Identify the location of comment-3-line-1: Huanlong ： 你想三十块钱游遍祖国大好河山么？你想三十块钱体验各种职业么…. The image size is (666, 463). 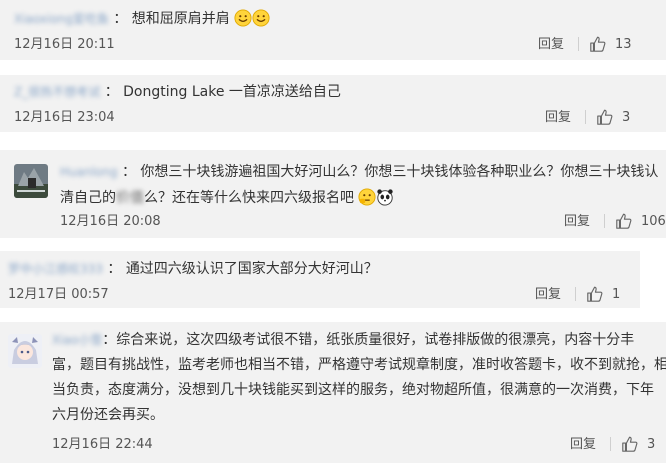
(359, 172).